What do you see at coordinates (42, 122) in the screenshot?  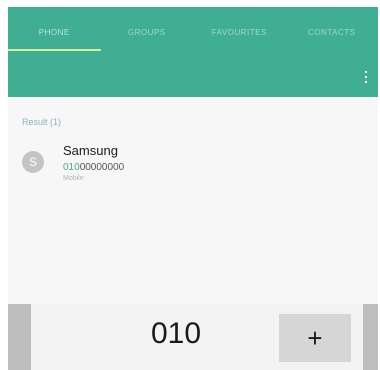 I see `result-count-header: Result (1)` at bounding box center [42, 122].